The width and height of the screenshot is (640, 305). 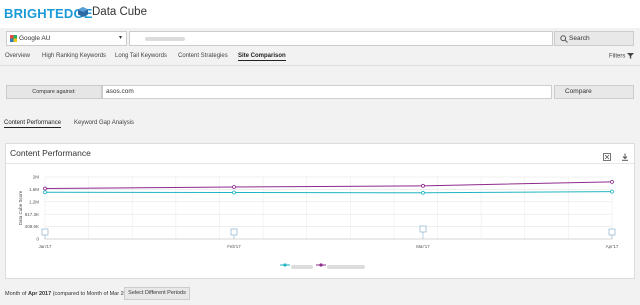 What do you see at coordinates (594, 92) in the screenshot?
I see `compare-button: Compare` at bounding box center [594, 92].